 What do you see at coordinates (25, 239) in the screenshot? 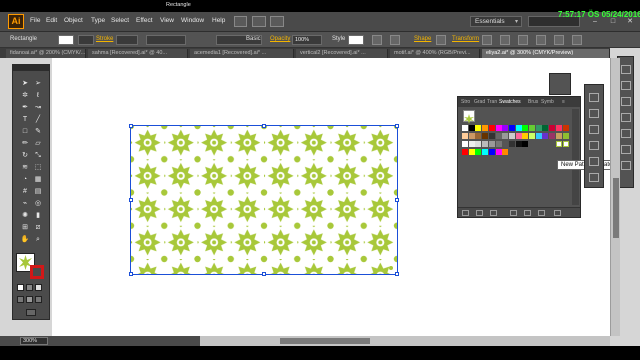
I see `hand-tool-icon: ✋` at bounding box center [25, 239].